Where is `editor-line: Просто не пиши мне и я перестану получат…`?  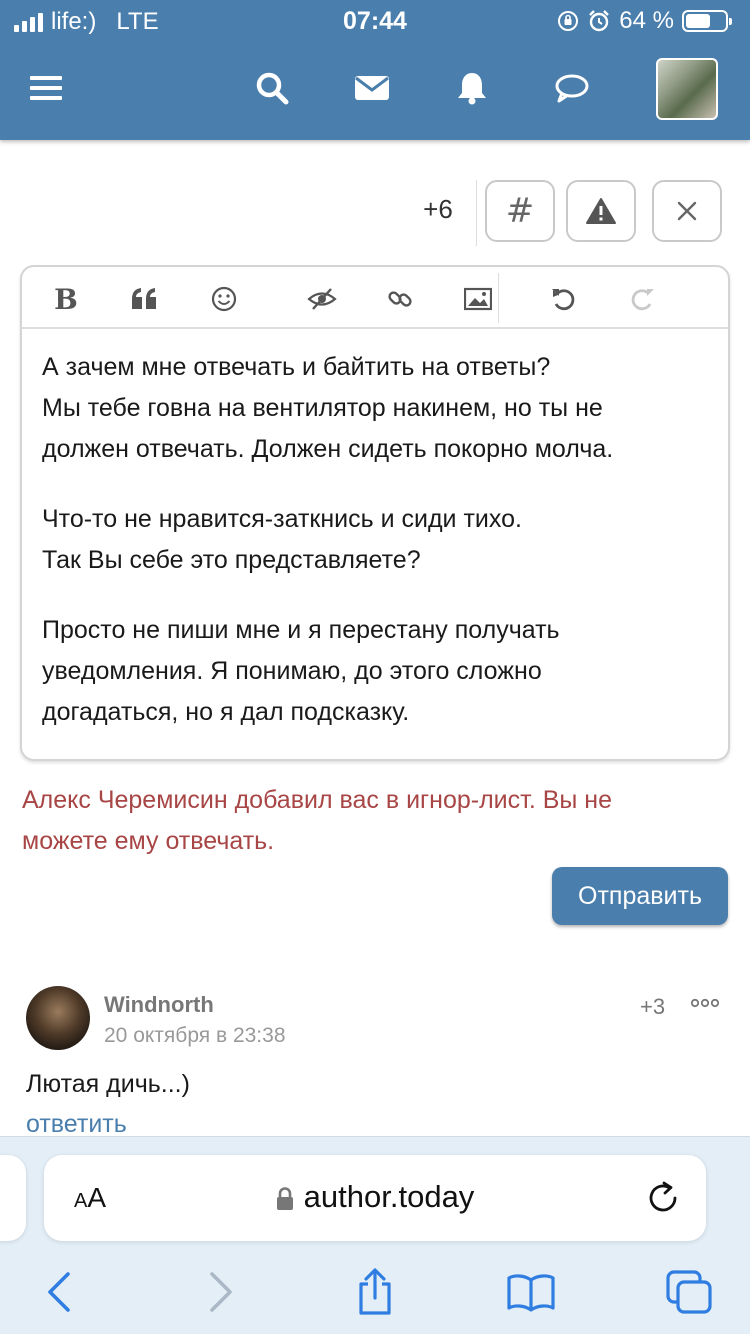
editor-line: Просто не пиши мне и я перестану получат… is located at coordinates (301, 630).